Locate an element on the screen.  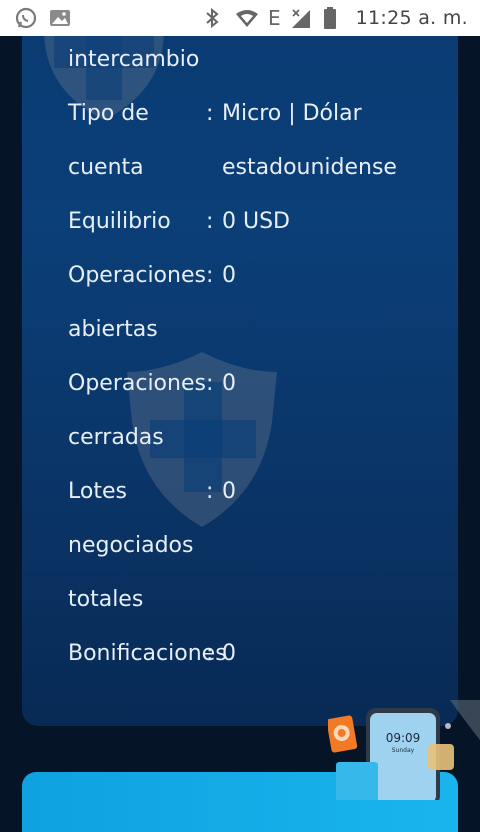
account-value-open-trades: 0 is located at coordinates (229, 275).